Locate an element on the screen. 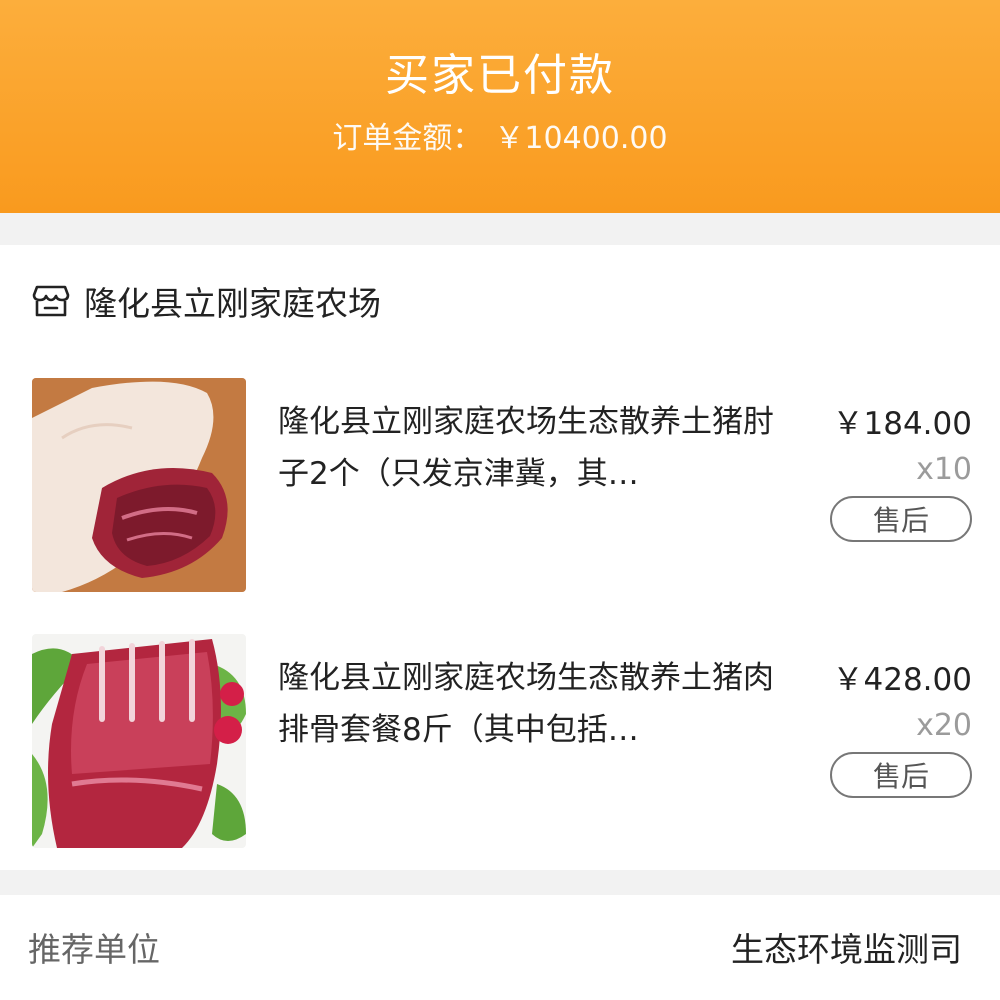 Image resolution: width=1000 pixels, height=1000 pixels. order-status-title: 买家已付款 is located at coordinates (500, 75).